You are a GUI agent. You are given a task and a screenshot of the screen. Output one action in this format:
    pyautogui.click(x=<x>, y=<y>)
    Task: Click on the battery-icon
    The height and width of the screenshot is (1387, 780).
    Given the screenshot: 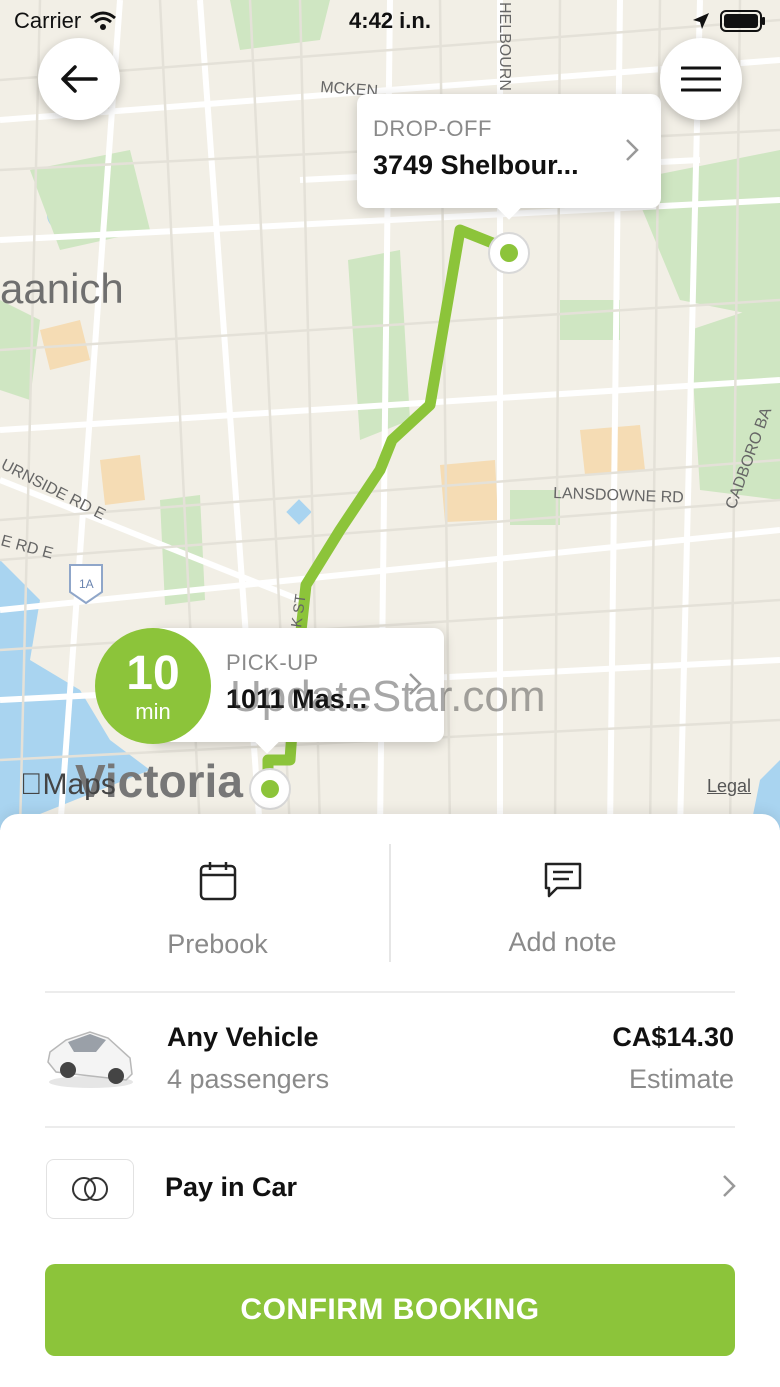 What is the action you would take?
    pyautogui.click(x=742, y=21)
    